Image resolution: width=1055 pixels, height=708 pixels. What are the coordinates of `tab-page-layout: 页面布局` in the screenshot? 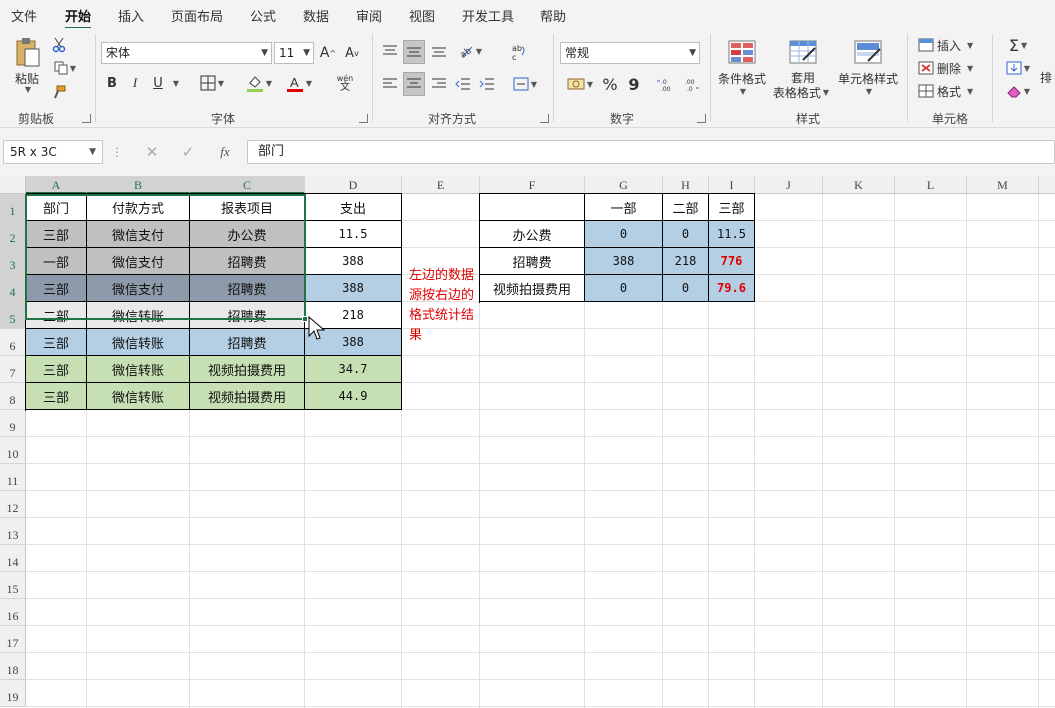 It's located at (197, 15).